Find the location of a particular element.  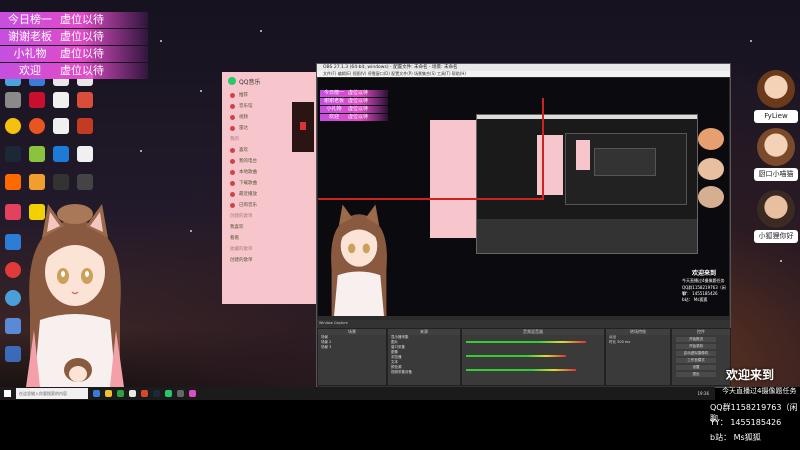

exit-button: 退出 is located at coordinates (696, 374).